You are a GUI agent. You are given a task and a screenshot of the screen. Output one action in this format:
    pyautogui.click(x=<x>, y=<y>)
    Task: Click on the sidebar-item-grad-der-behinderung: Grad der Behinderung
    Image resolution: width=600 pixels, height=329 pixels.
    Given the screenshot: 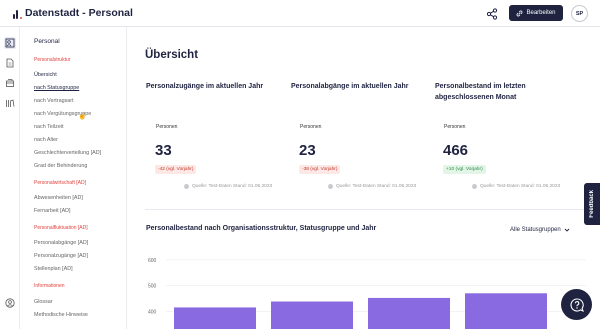 What is the action you would take?
    pyautogui.click(x=60, y=166)
    